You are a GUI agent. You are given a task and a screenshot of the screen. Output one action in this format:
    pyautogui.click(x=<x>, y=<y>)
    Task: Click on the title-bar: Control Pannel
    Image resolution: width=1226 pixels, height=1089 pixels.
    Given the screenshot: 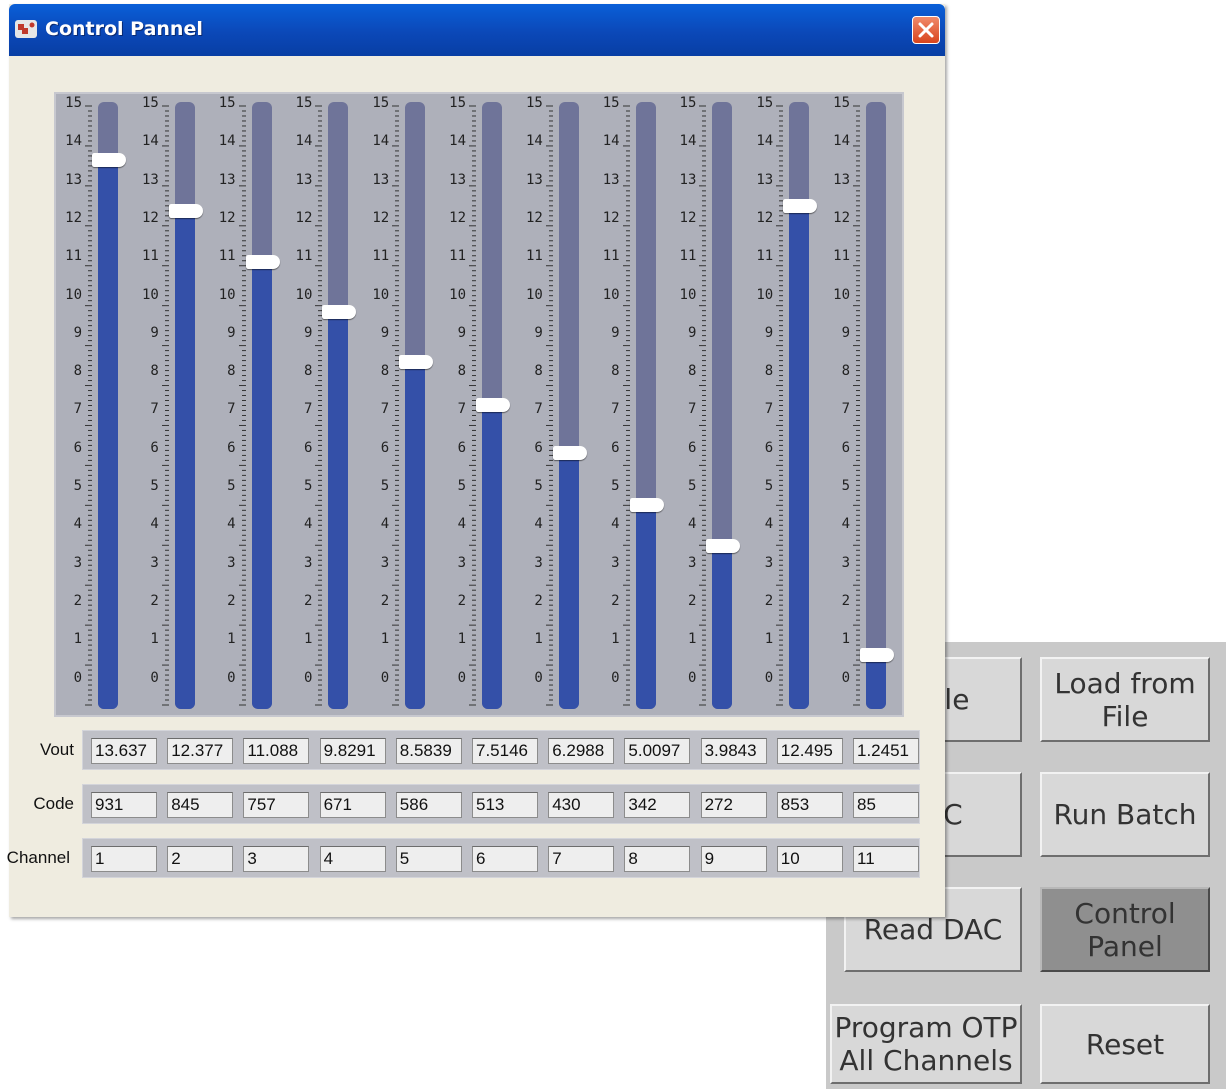 What is the action you would take?
    pyautogui.click(x=477, y=30)
    